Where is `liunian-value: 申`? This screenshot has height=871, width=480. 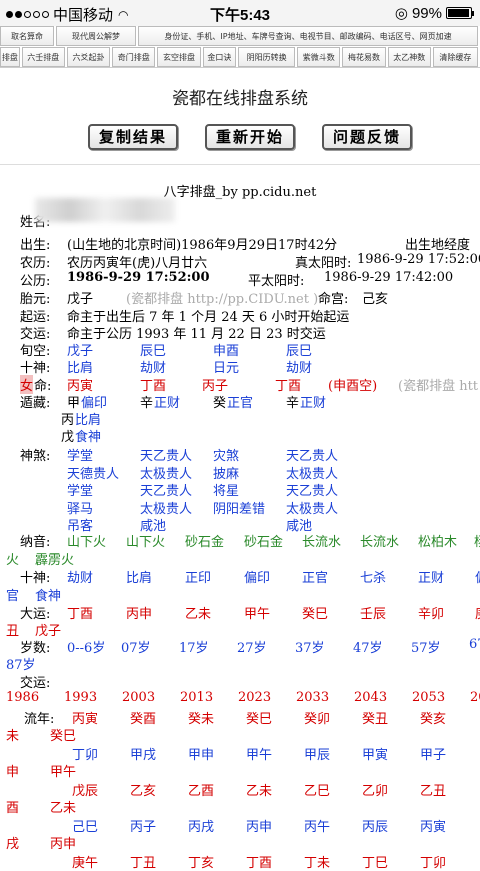
liunian-value: 申 is located at coordinates (13, 772).